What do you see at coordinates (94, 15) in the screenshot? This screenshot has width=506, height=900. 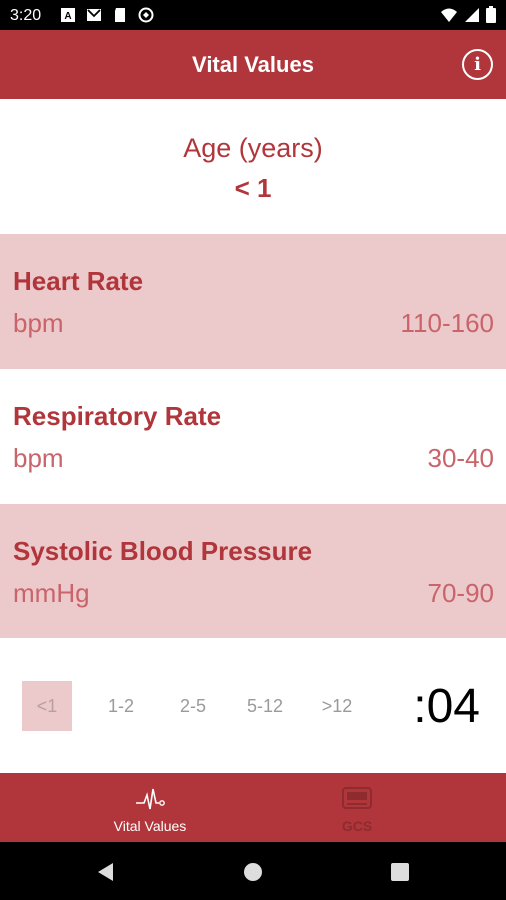 I see `gmail-icon` at bounding box center [94, 15].